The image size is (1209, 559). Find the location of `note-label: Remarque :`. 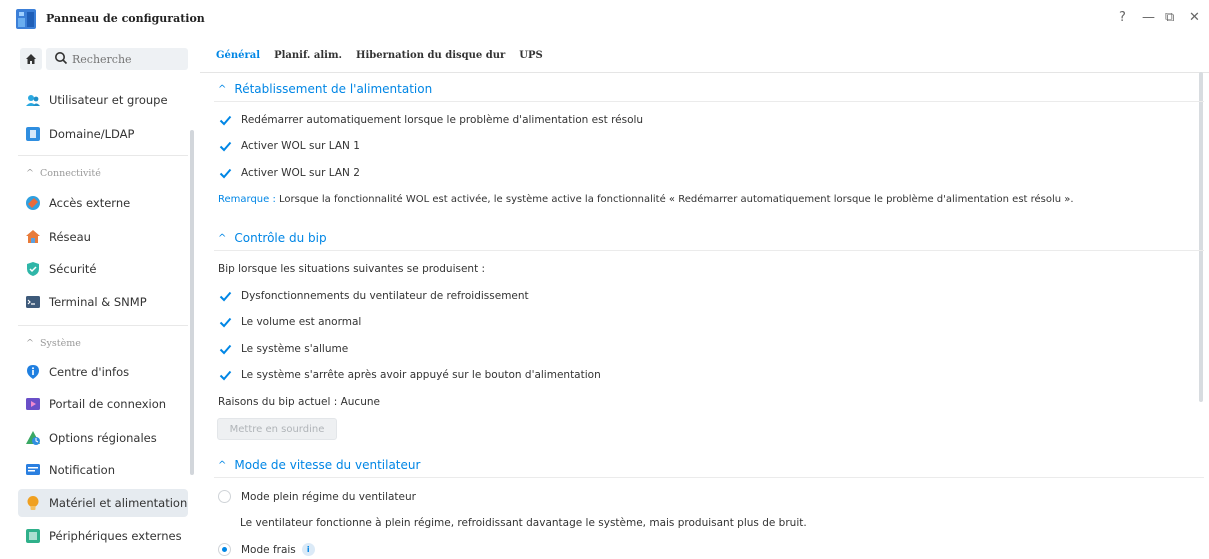

note-label: Remarque : is located at coordinates (247, 199).